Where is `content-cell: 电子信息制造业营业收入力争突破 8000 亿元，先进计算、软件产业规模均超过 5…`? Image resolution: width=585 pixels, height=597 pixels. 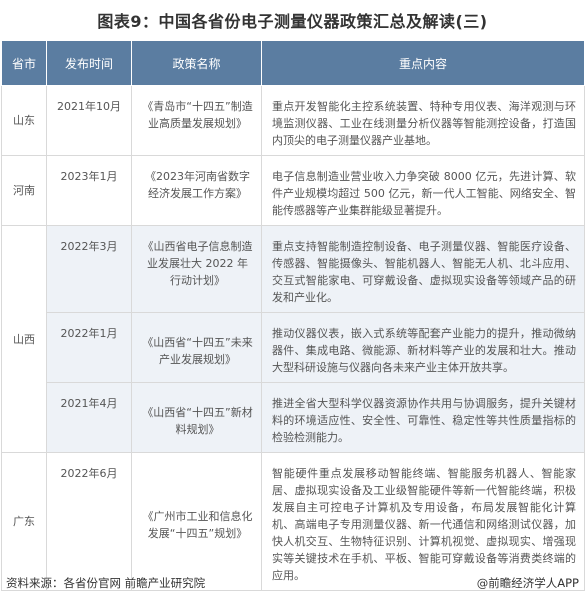 content-cell: 电子信息制造业营业收入力争突破 8000 亿元，先进计算、软件产业规模均超过 5… is located at coordinates (423, 190).